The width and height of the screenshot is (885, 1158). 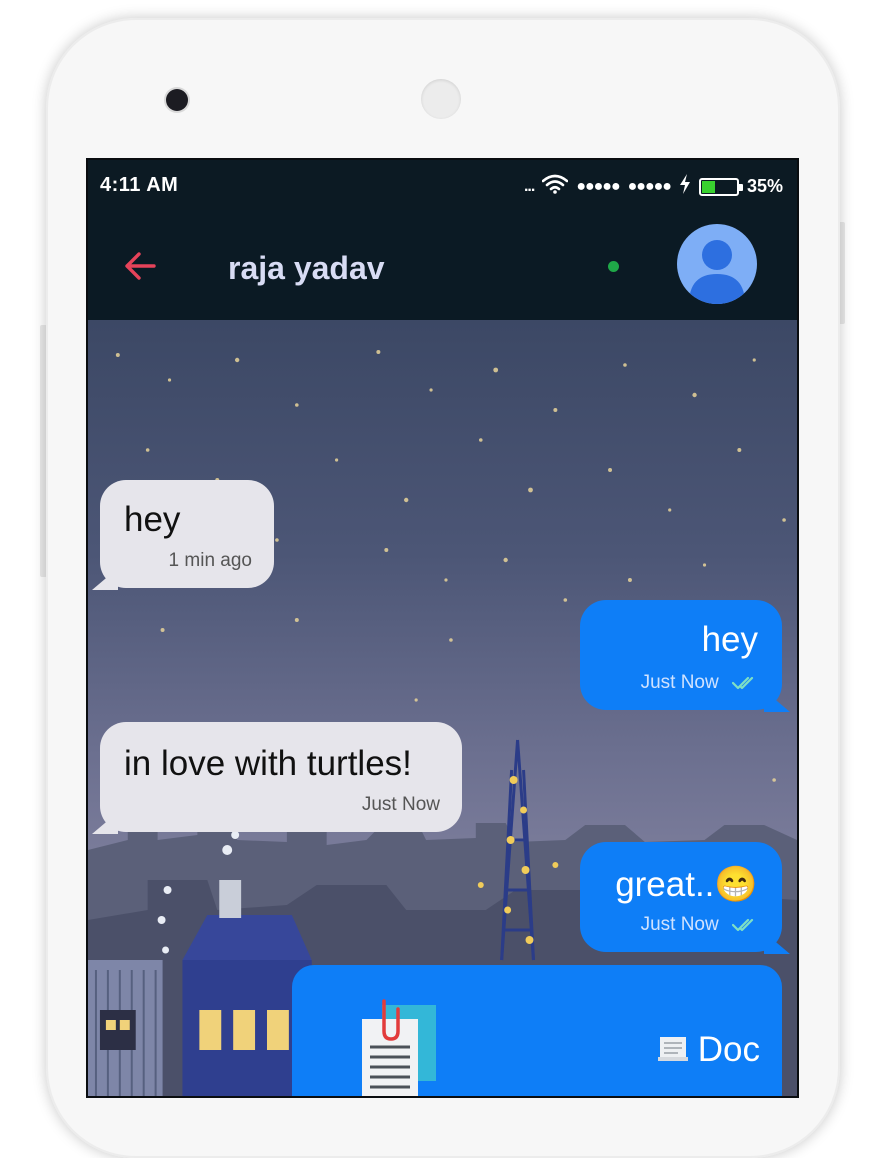 What do you see at coordinates (537, 1030) in the screenshot?
I see `document-message-bubble: Doc` at bounding box center [537, 1030].